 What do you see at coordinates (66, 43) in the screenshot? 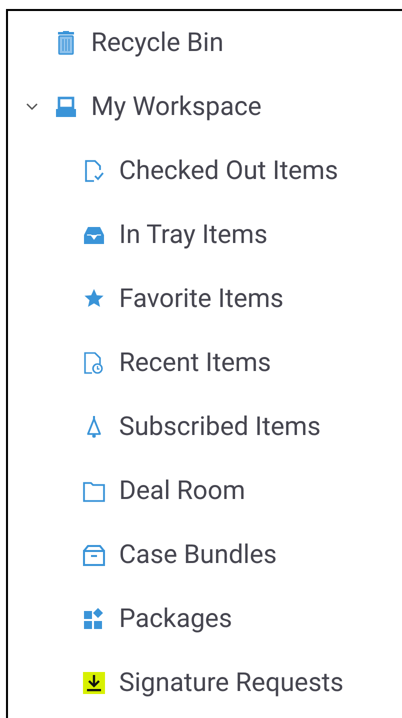
I see `trash-icon` at bounding box center [66, 43].